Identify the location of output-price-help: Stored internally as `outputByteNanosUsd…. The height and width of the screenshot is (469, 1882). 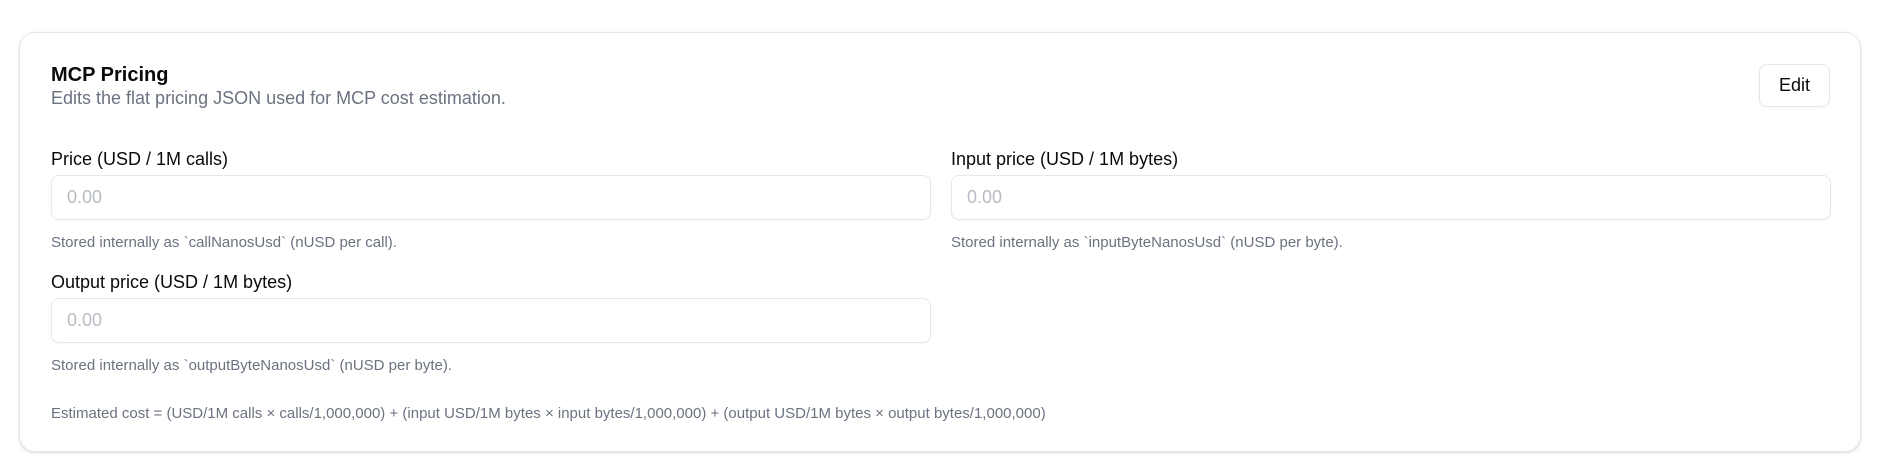
(252, 365).